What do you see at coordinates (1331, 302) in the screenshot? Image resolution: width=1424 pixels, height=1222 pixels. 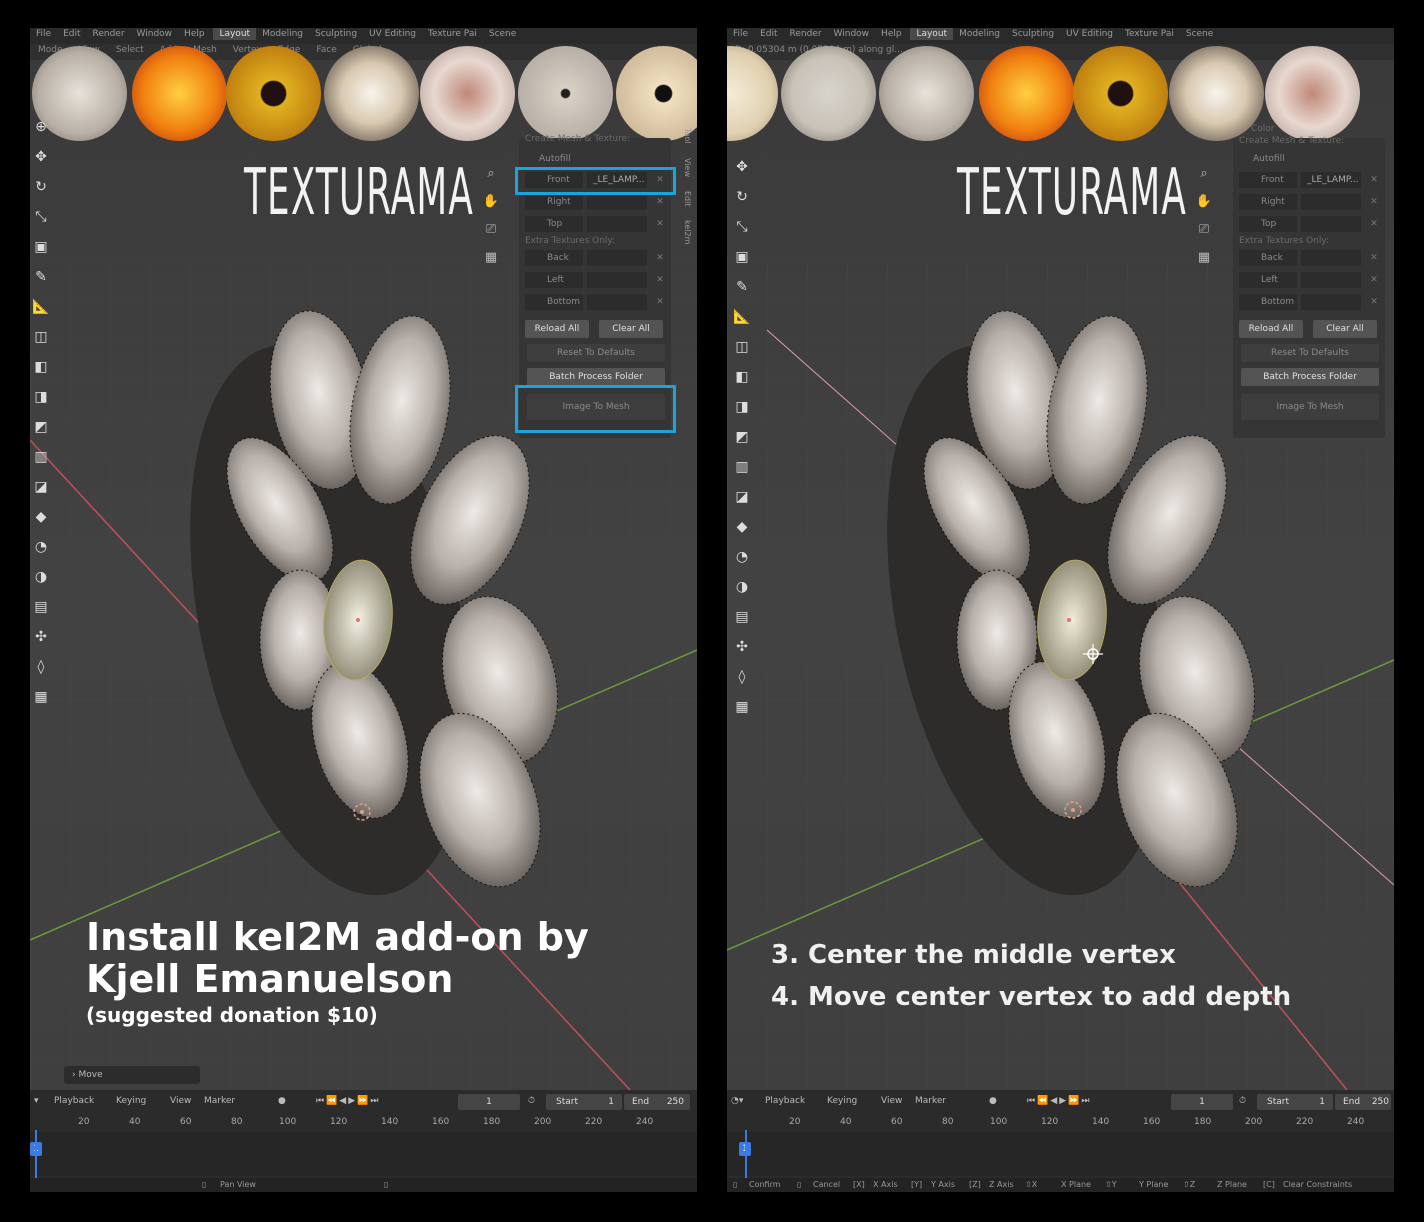 I see `bottom-field` at bounding box center [1331, 302].